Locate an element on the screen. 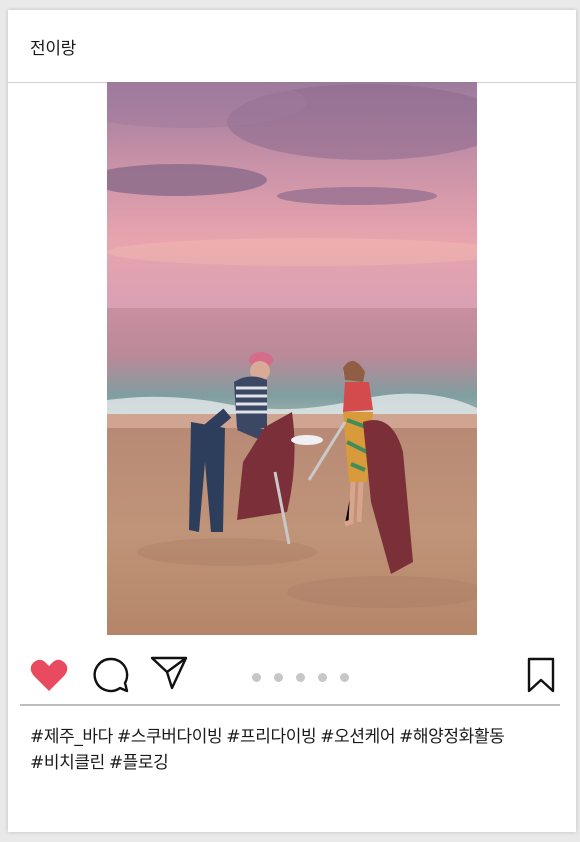 The image size is (580, 842). heart-icon is located at coordinates (49, 675).